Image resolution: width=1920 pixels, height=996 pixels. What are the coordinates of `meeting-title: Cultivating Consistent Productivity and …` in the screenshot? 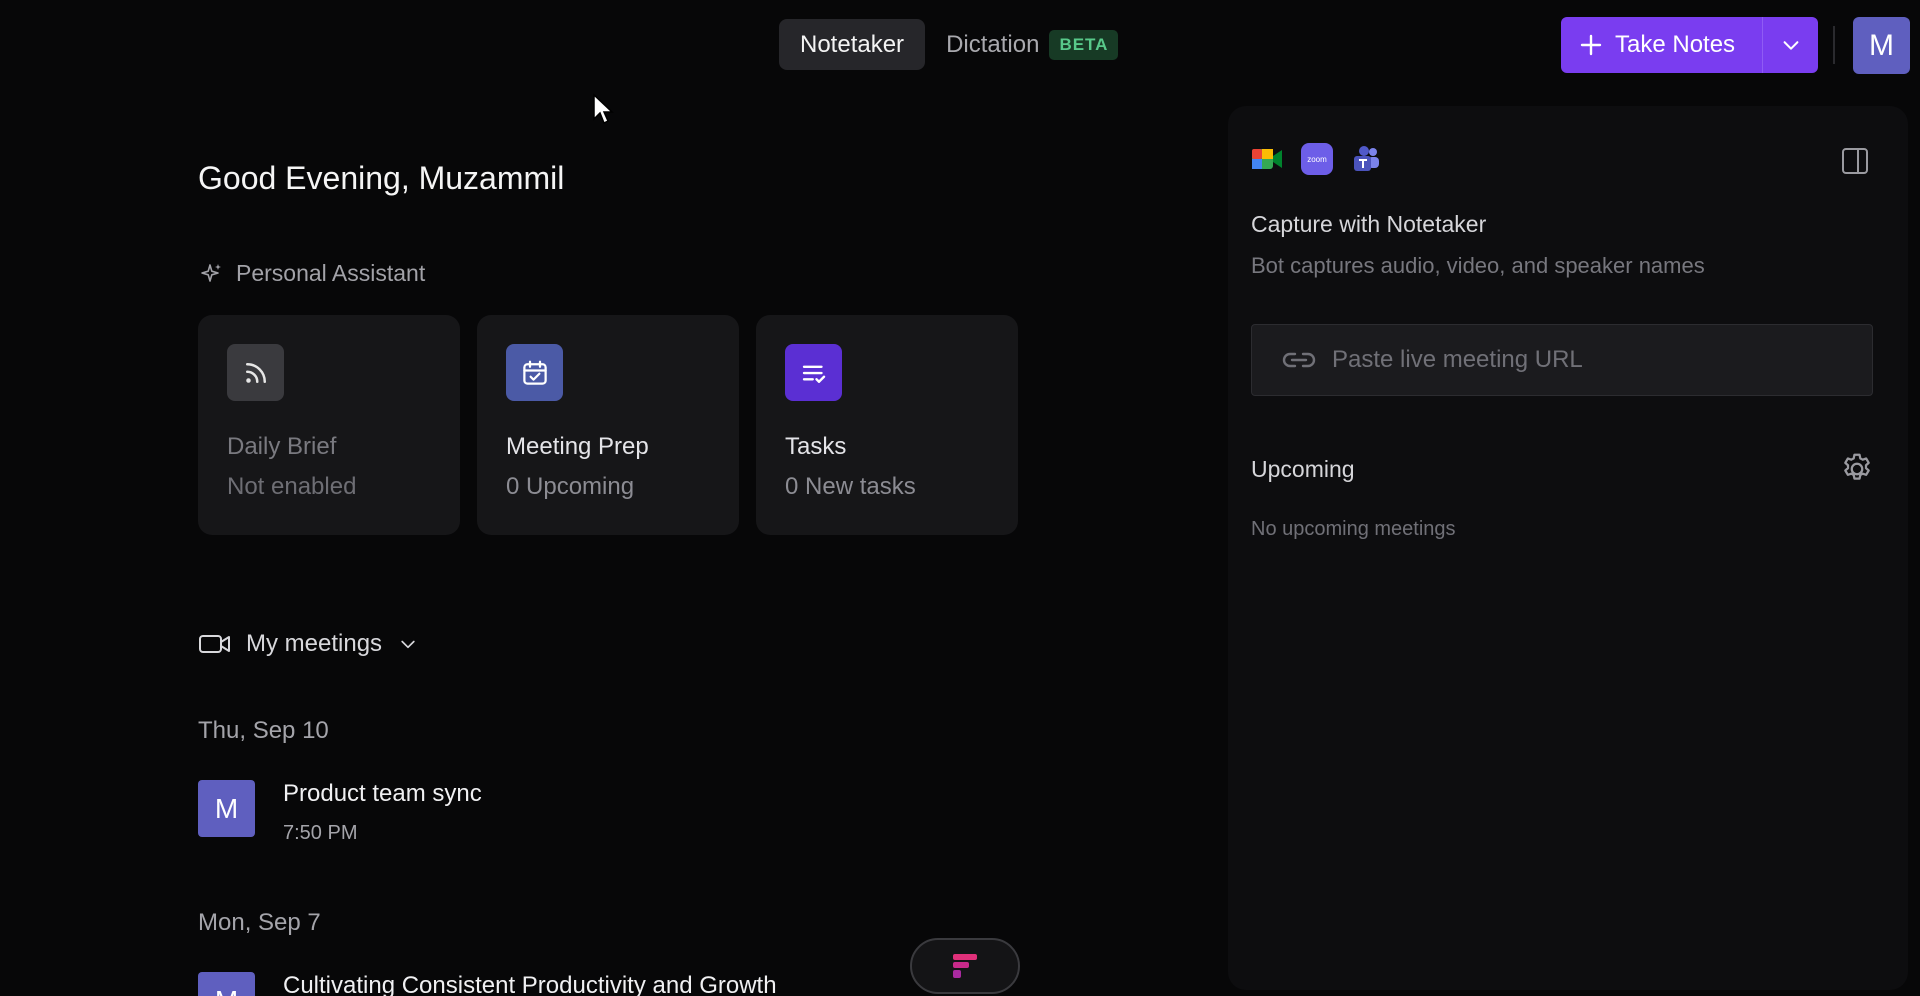 It's located at (530, 984).